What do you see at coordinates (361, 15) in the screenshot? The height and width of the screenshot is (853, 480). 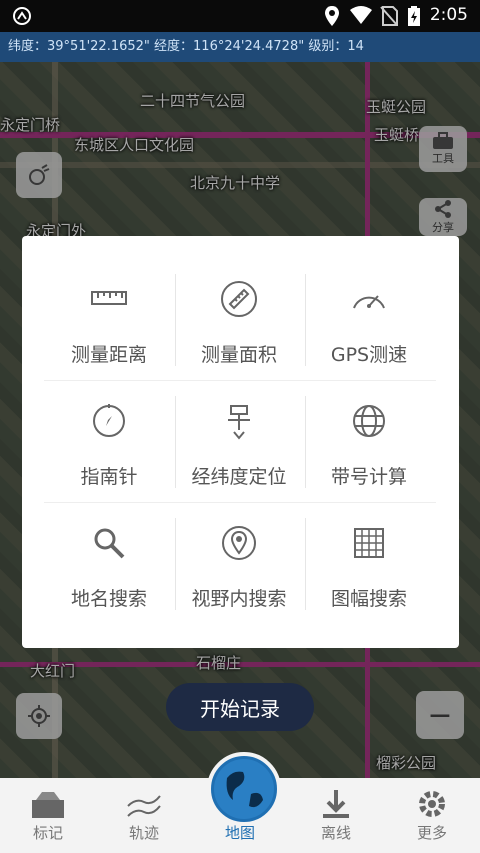 I see `wifi-icon` at bounding box center [361, 15].